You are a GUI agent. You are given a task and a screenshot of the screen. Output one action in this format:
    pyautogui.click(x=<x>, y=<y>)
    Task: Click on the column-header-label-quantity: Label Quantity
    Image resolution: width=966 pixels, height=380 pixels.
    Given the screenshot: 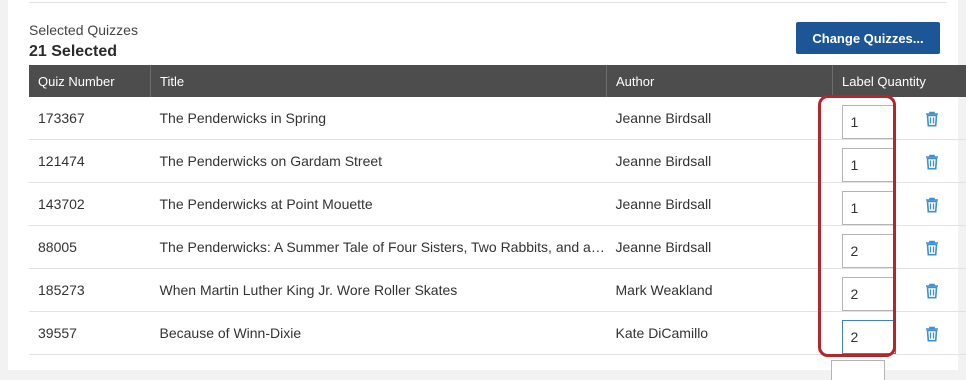 What is the action you would take?
    pyautogui.click(x=899, y=81)
    